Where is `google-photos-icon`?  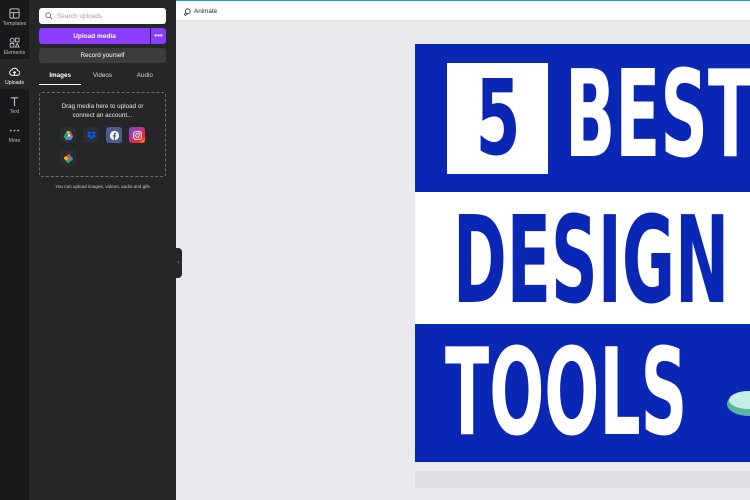 google-photos-icon is located at coordinates (68, 158).